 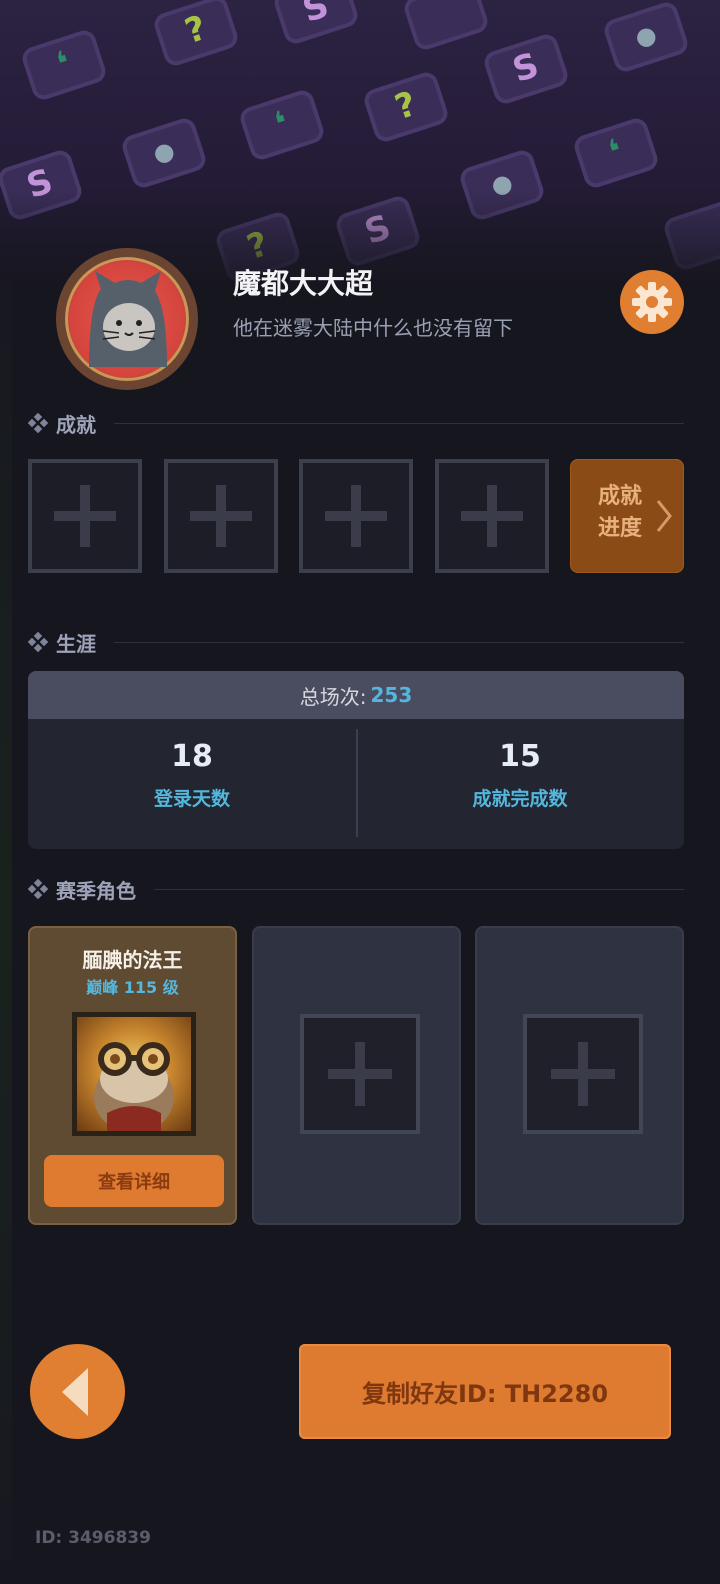 What do you see at coordinates (76, 643) in the screenshot?
I see `career-title: 生涯` at bounding box center [76, 643].